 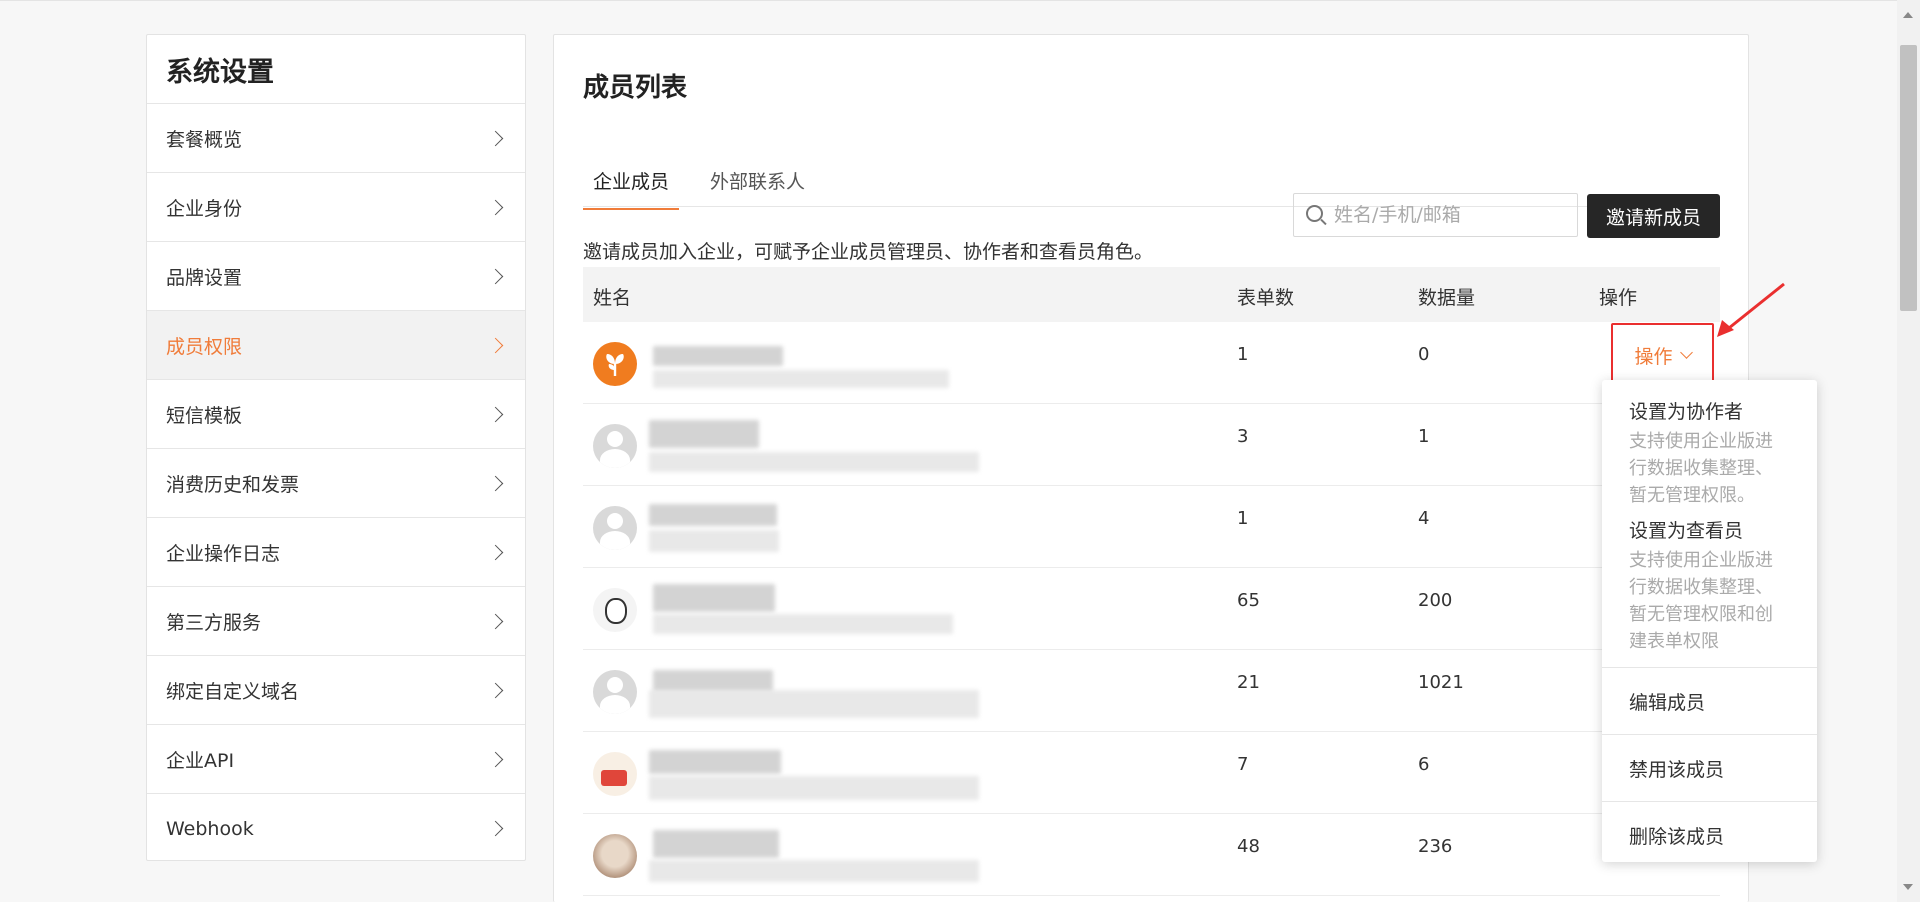 What do you see at coordinates (336, 828) in the screenshot?
I see `sidebar-item-webhook: Webhook` at bounding box center [336, 828].